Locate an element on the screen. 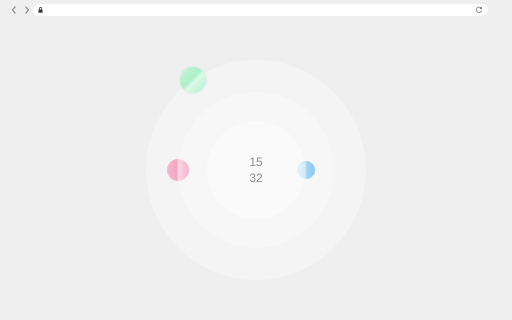  browser-toolbar is located at coordinates (256, 10).